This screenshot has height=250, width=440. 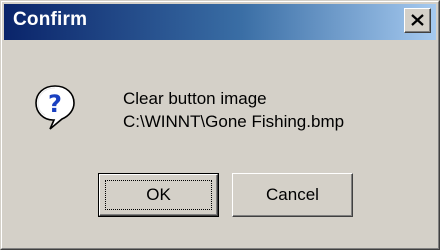 I want to click on title-bar: Confirm, so click(x=220, y=22).